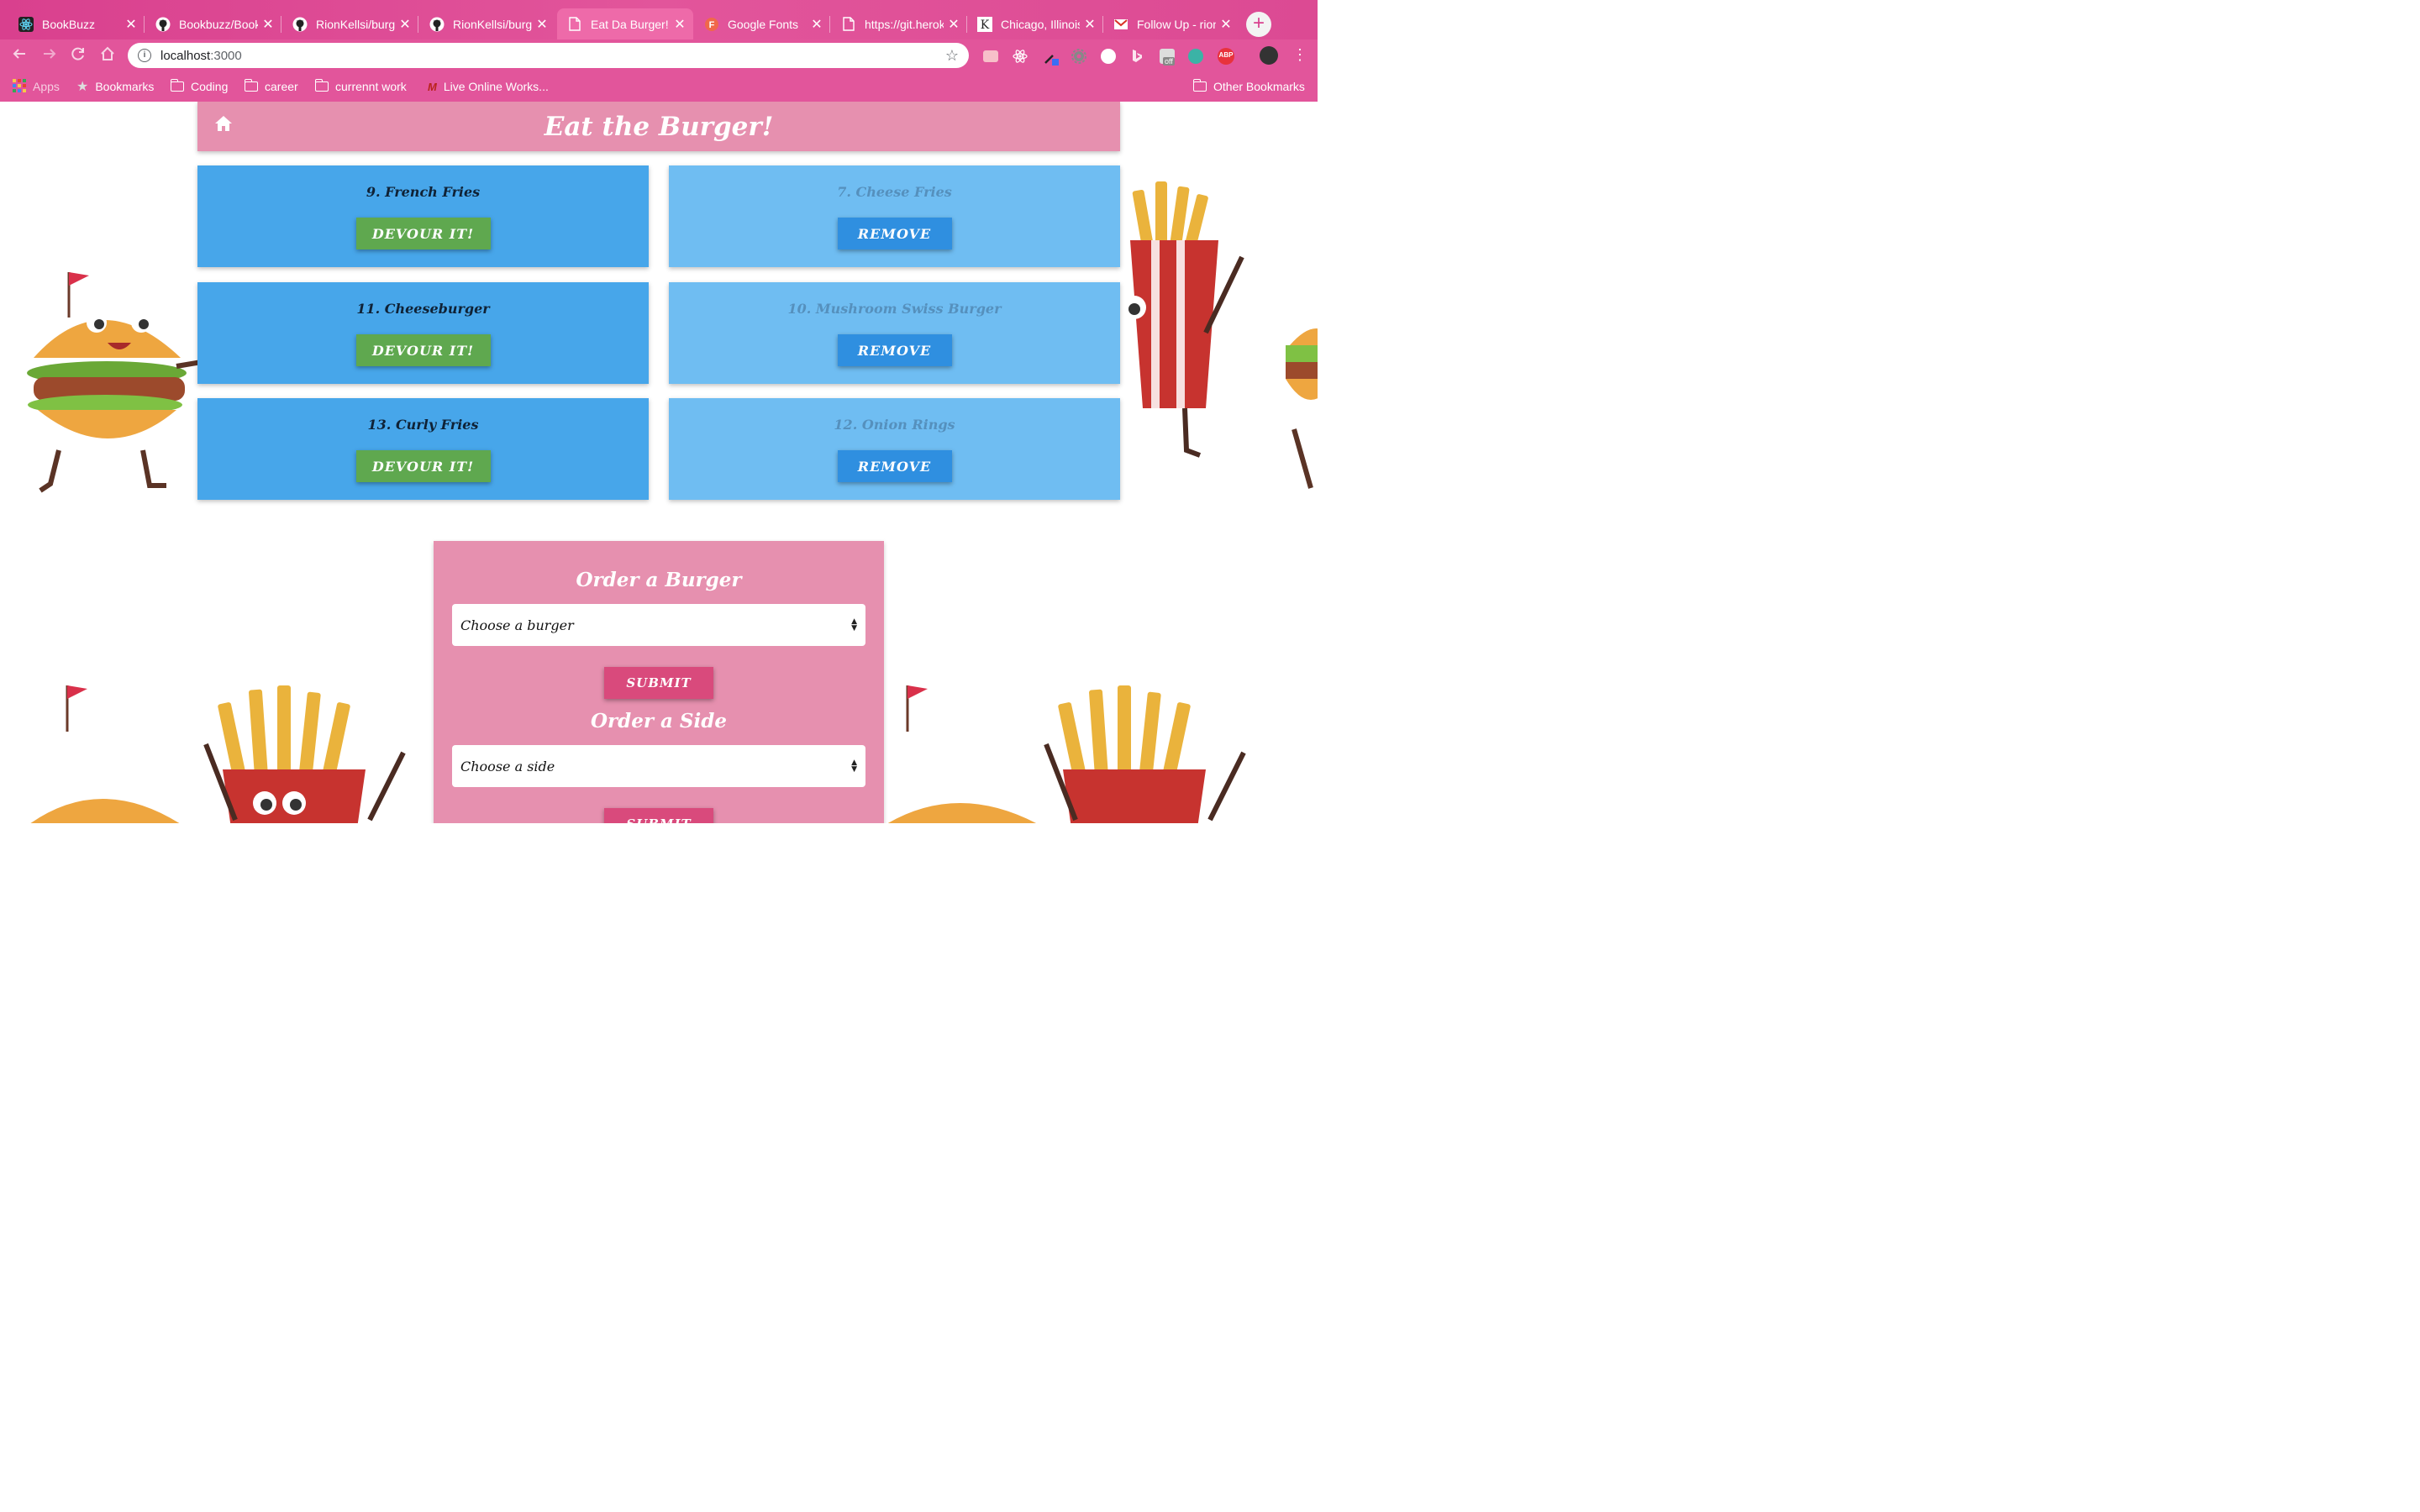  I want to click on burger-name: 11. Cheeseburger, so click(423, 309).